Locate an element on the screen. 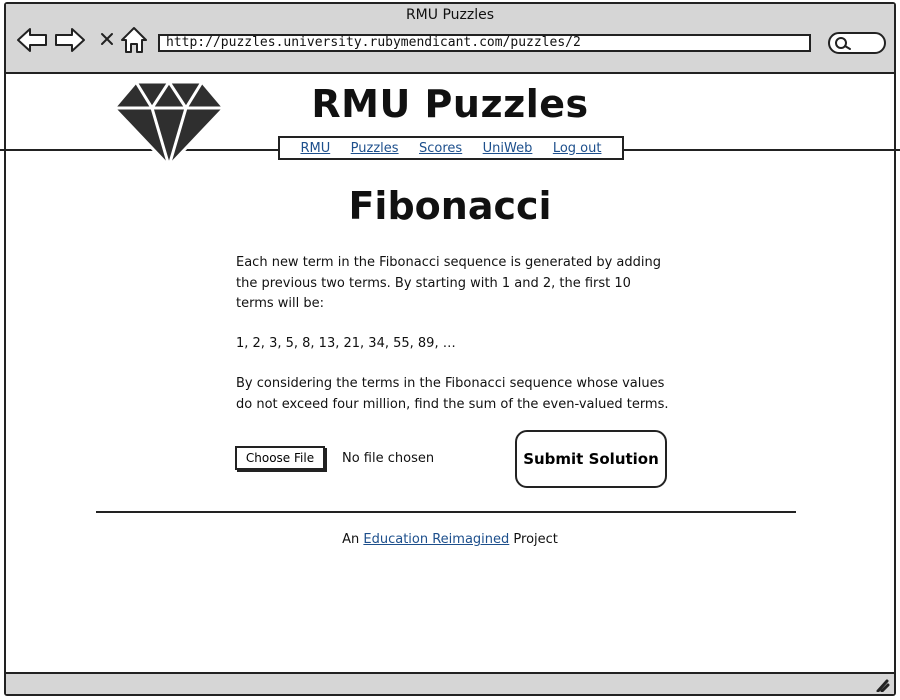  nav-link-logout: Log out is located at coordinates (577, 148).